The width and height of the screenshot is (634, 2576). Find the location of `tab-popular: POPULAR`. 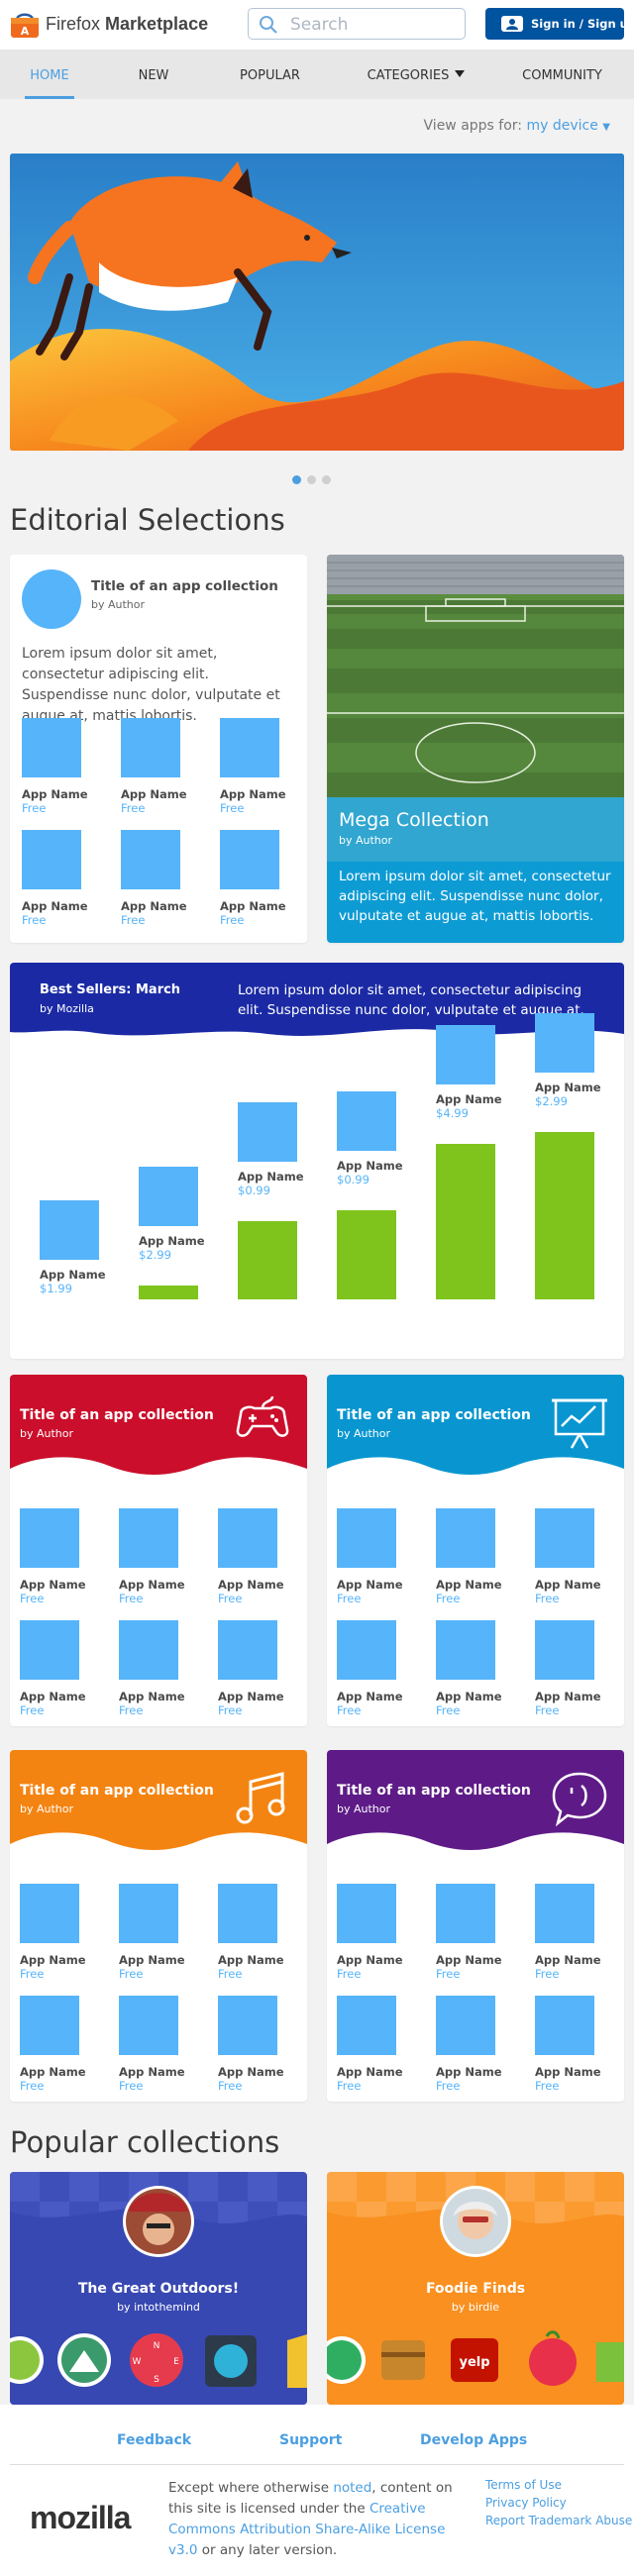

tab-popular: POPULAR is located at coordinates (270, 74).